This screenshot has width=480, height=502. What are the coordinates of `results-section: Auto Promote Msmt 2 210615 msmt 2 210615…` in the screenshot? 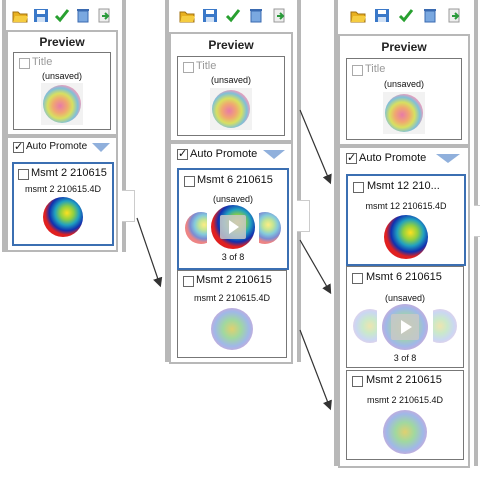 It's located at (62, 194).